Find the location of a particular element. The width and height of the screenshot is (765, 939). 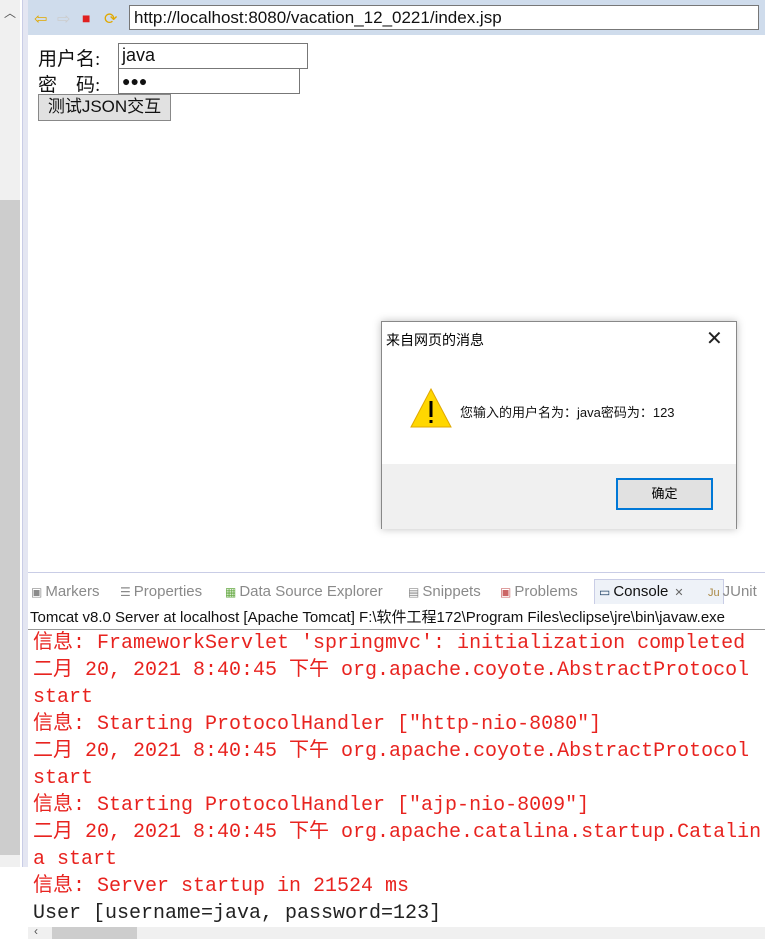

dialog-title: 来自网页的消息 is located at coordinates (435, 340).